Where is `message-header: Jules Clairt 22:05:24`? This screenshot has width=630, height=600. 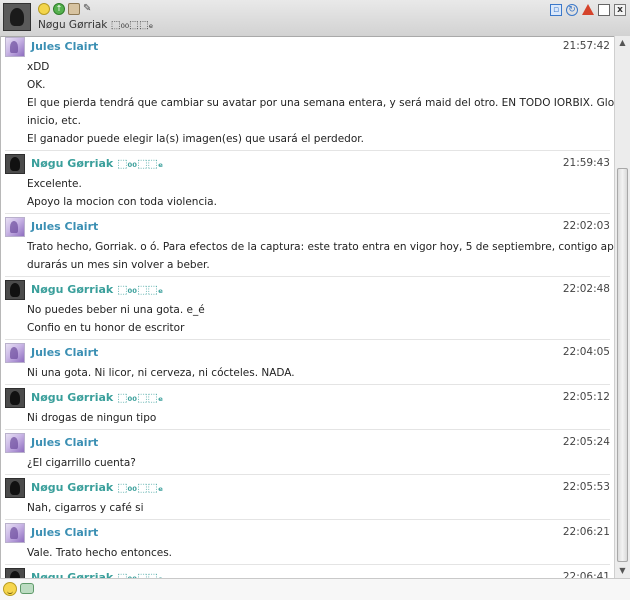 message-header: Jules Clairt 22:05:24 is located at coordinates (307, 443).